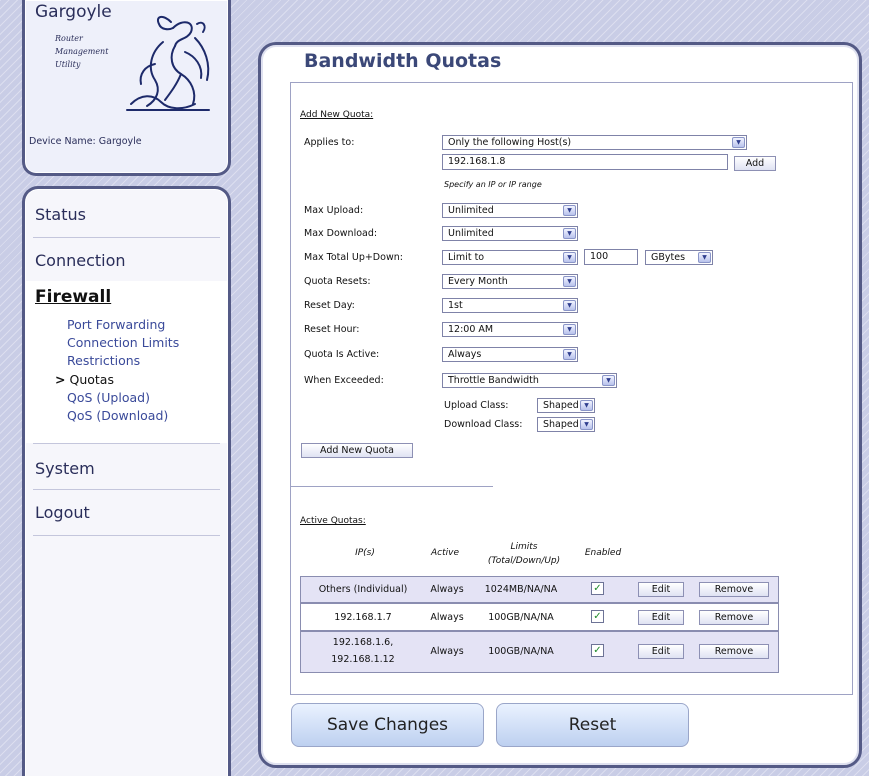 The image size is (869, 776). I want to click on when-exceeded-select: Throttle Bandwidth ▼, so click(529, 380).